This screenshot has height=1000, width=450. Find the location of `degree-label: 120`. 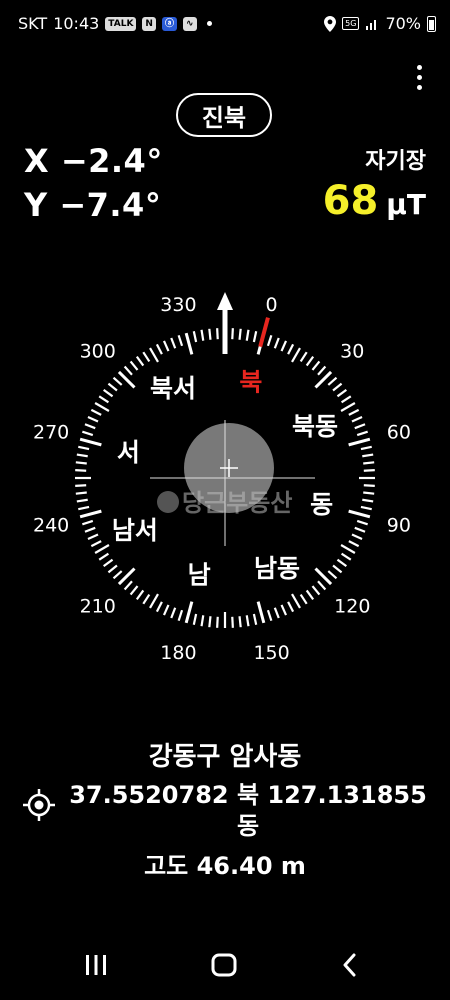

degree-label: 120 is located at coordinates (352, 606).